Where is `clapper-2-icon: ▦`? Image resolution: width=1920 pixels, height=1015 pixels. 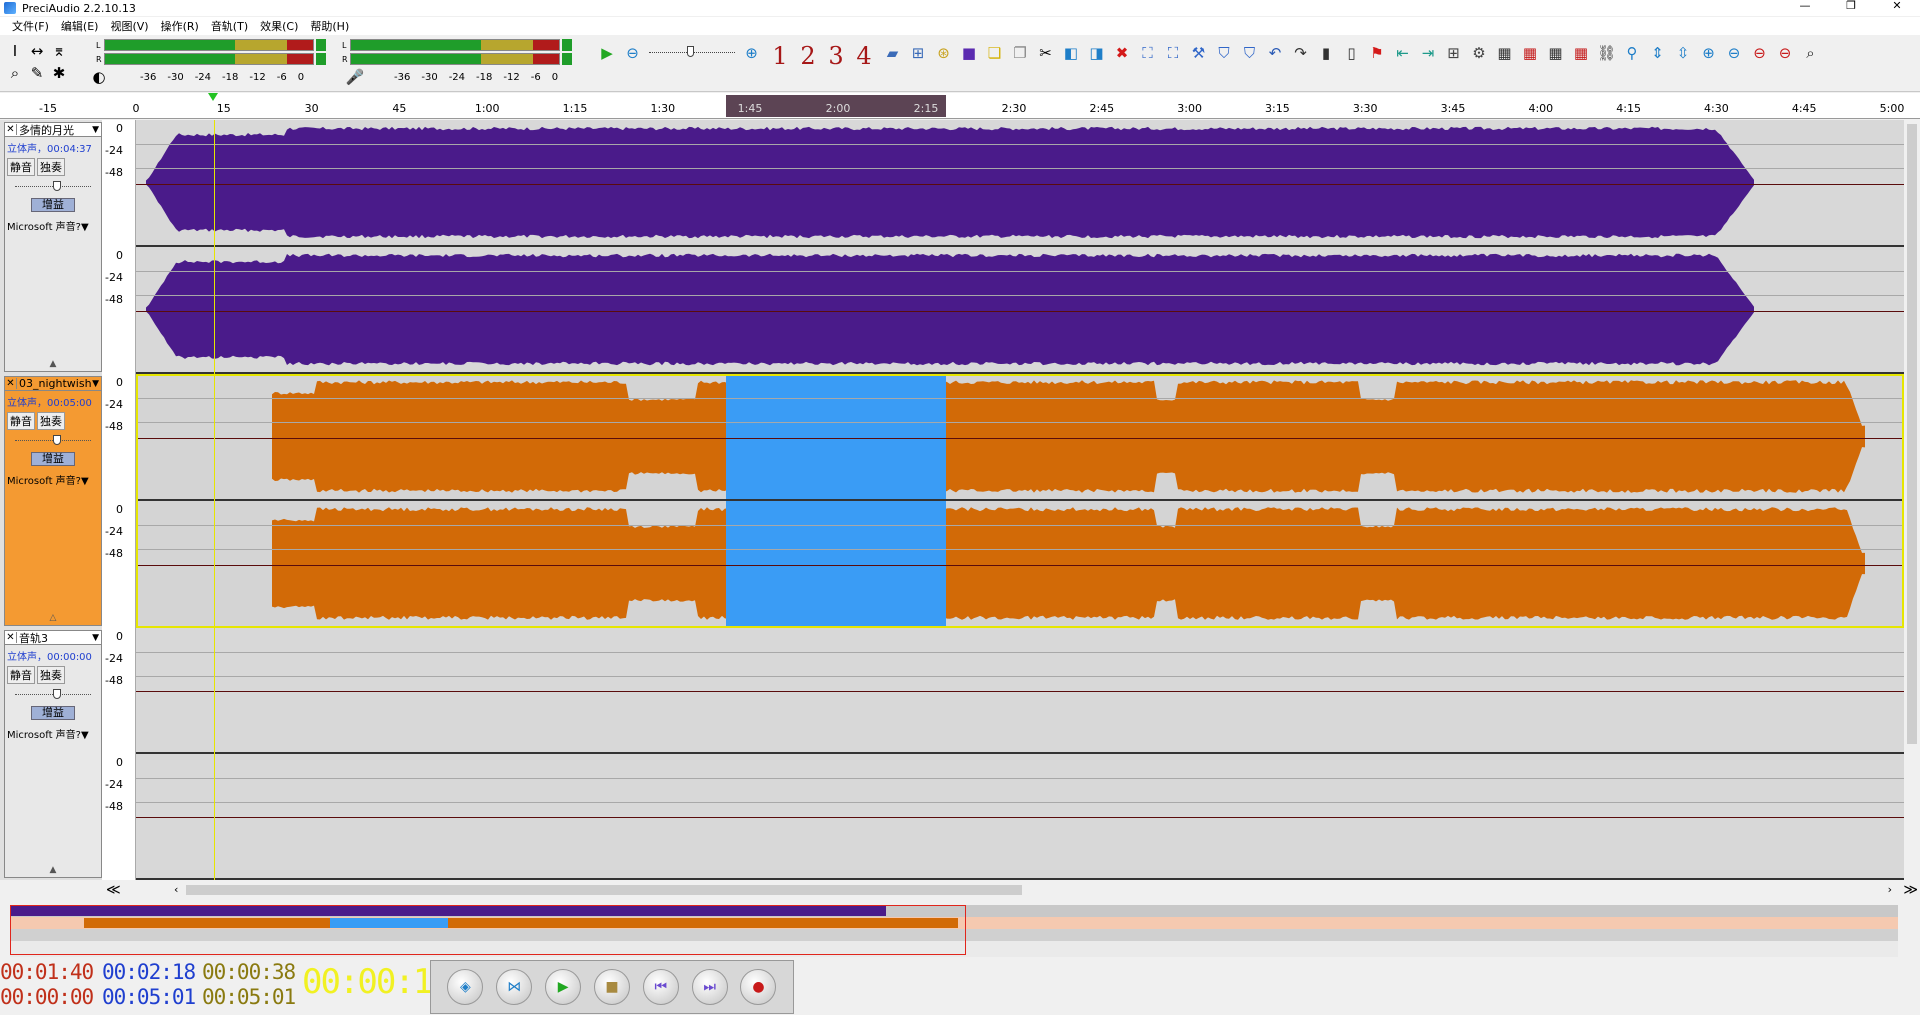
clapper-2-icon: ▦ is located at coordinates (1530, 53).